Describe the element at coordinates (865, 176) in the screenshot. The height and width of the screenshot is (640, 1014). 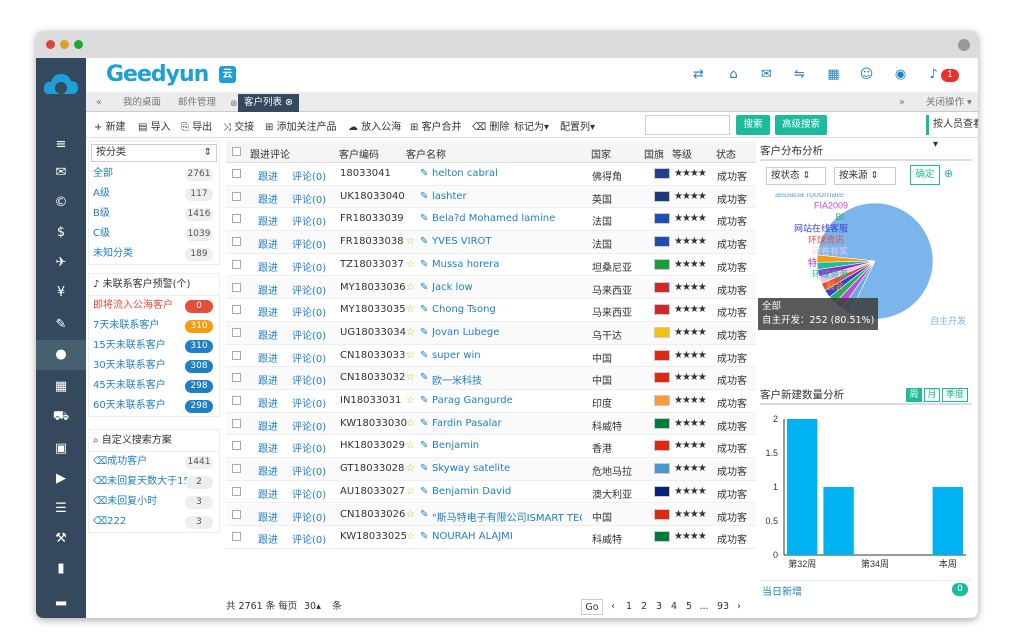
I see `by-source-select: 按来源 ⇕` at that location.